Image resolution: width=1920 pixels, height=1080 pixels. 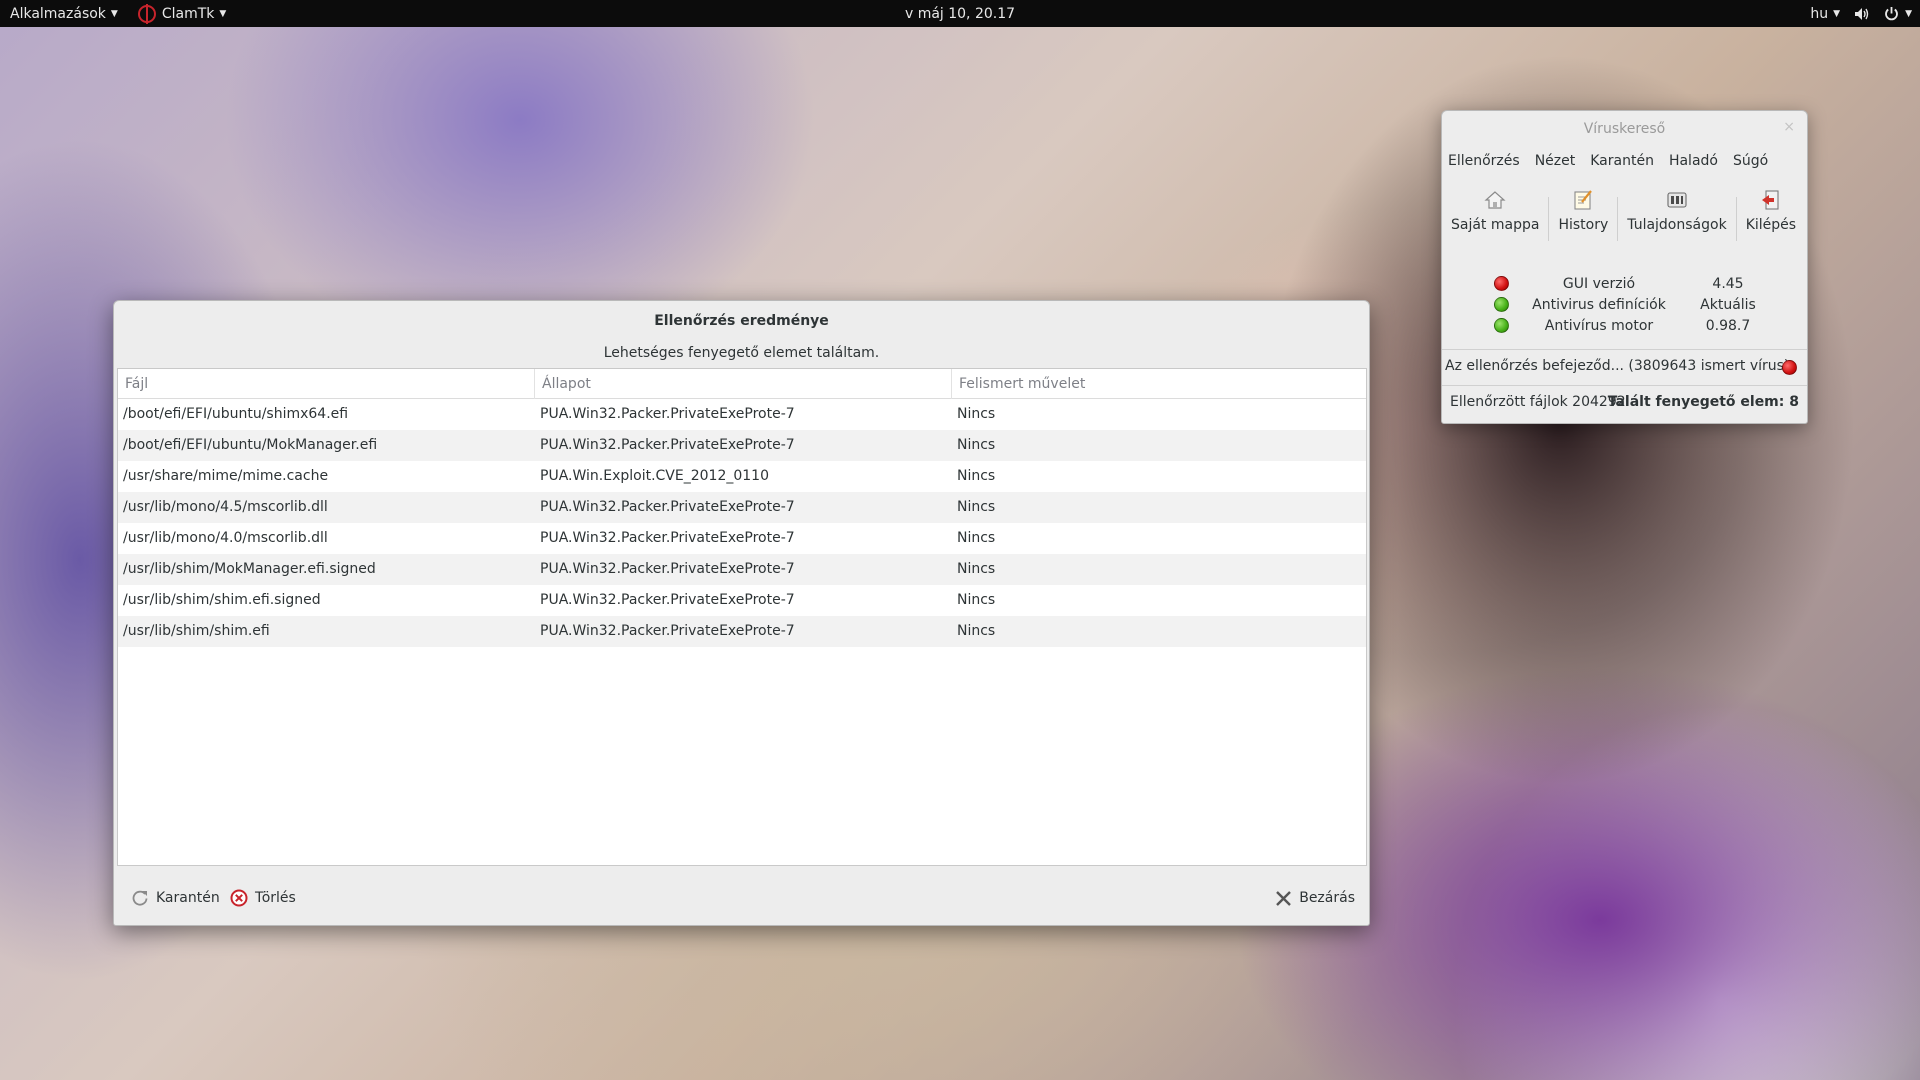 I want to click on cell-file: /usr/lib/shim/shim.efi, so click(x=196, y=631).